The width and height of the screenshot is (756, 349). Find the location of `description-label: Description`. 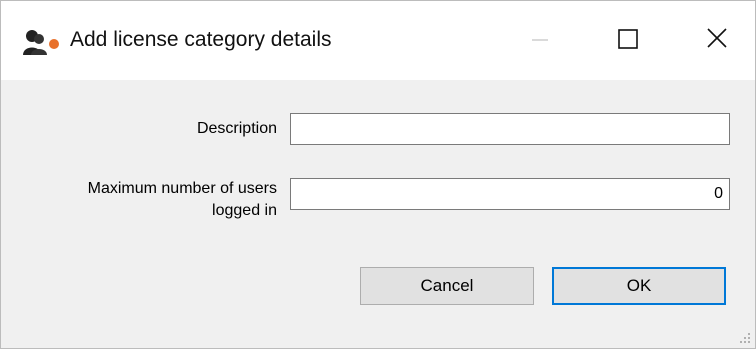

description-label: Description is located at coordinates (236, 128).